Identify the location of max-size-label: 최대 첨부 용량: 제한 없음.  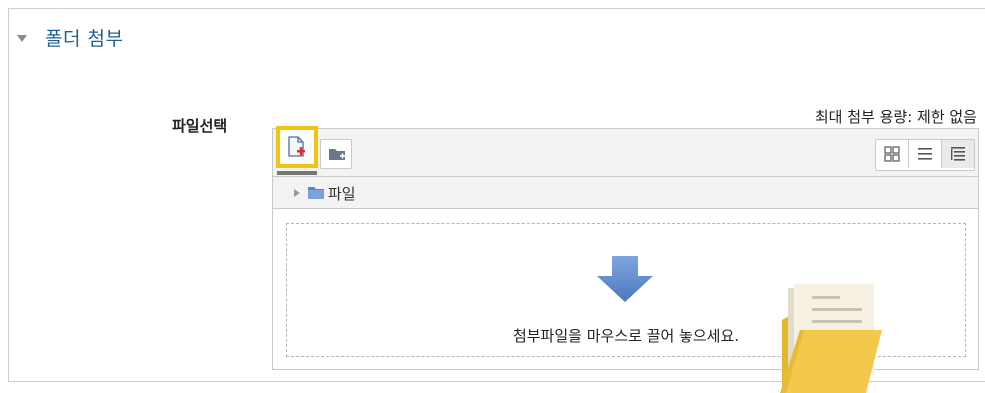
(895, 117).